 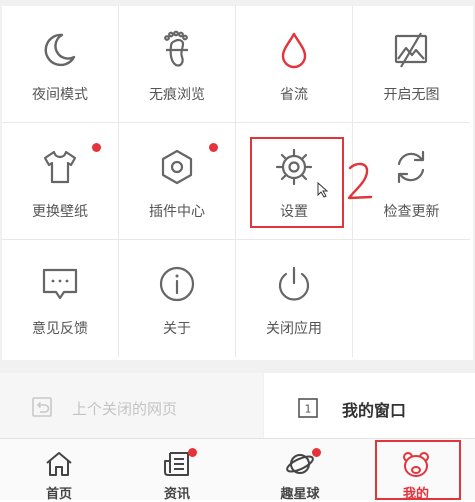 I want to click on power-icon, so click(x=294, y=284).